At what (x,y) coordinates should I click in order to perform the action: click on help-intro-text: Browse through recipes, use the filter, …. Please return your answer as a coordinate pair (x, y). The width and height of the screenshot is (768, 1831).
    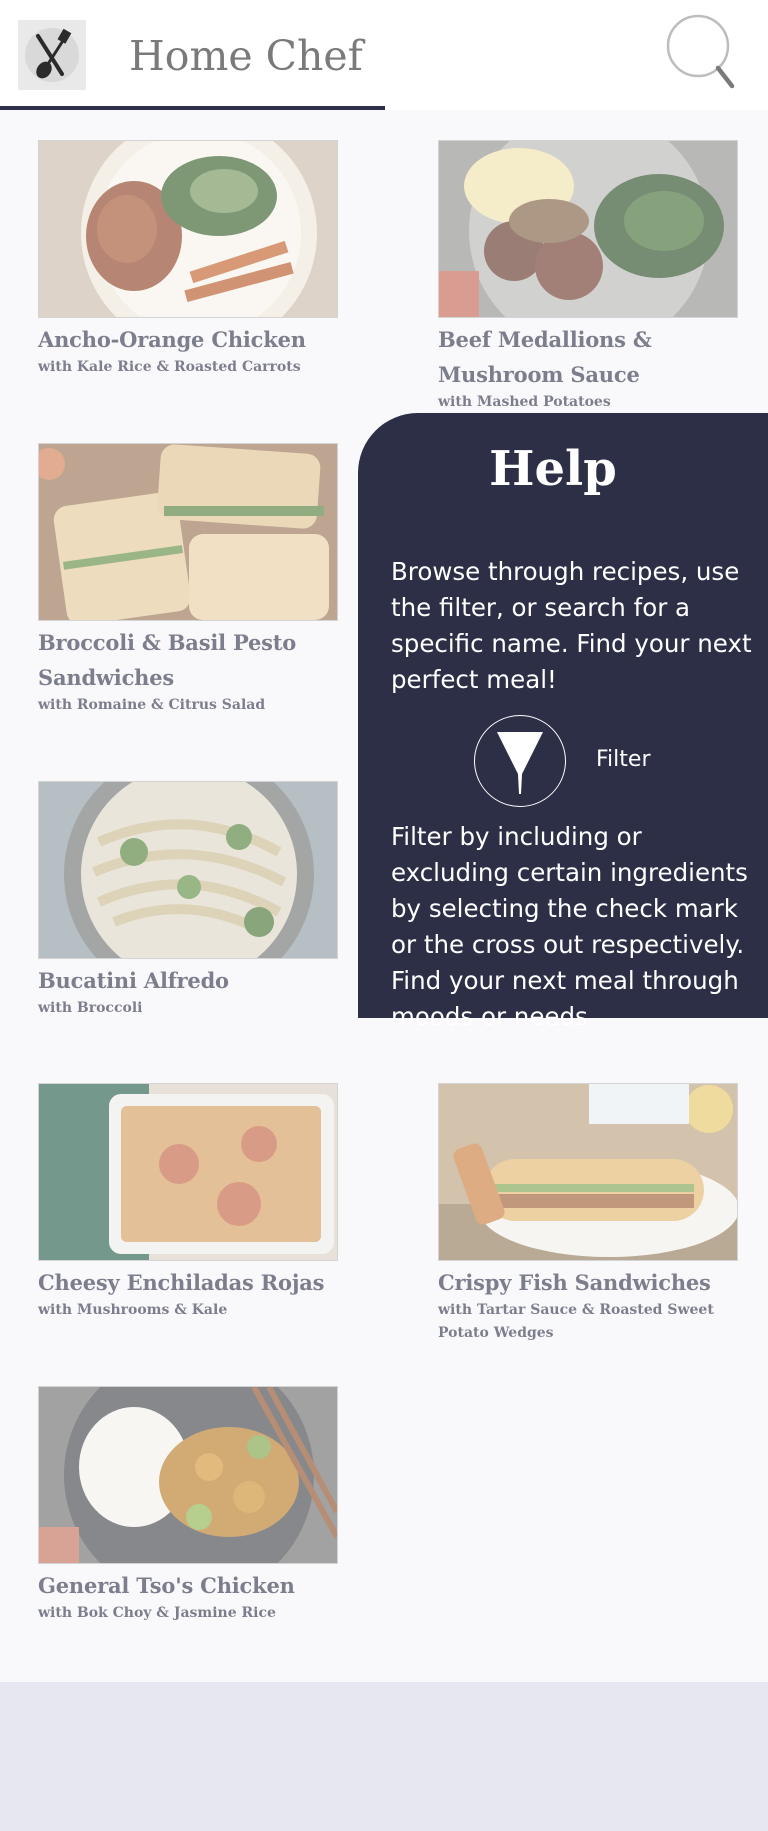
    Looking at the image, I should click on (571, 625).